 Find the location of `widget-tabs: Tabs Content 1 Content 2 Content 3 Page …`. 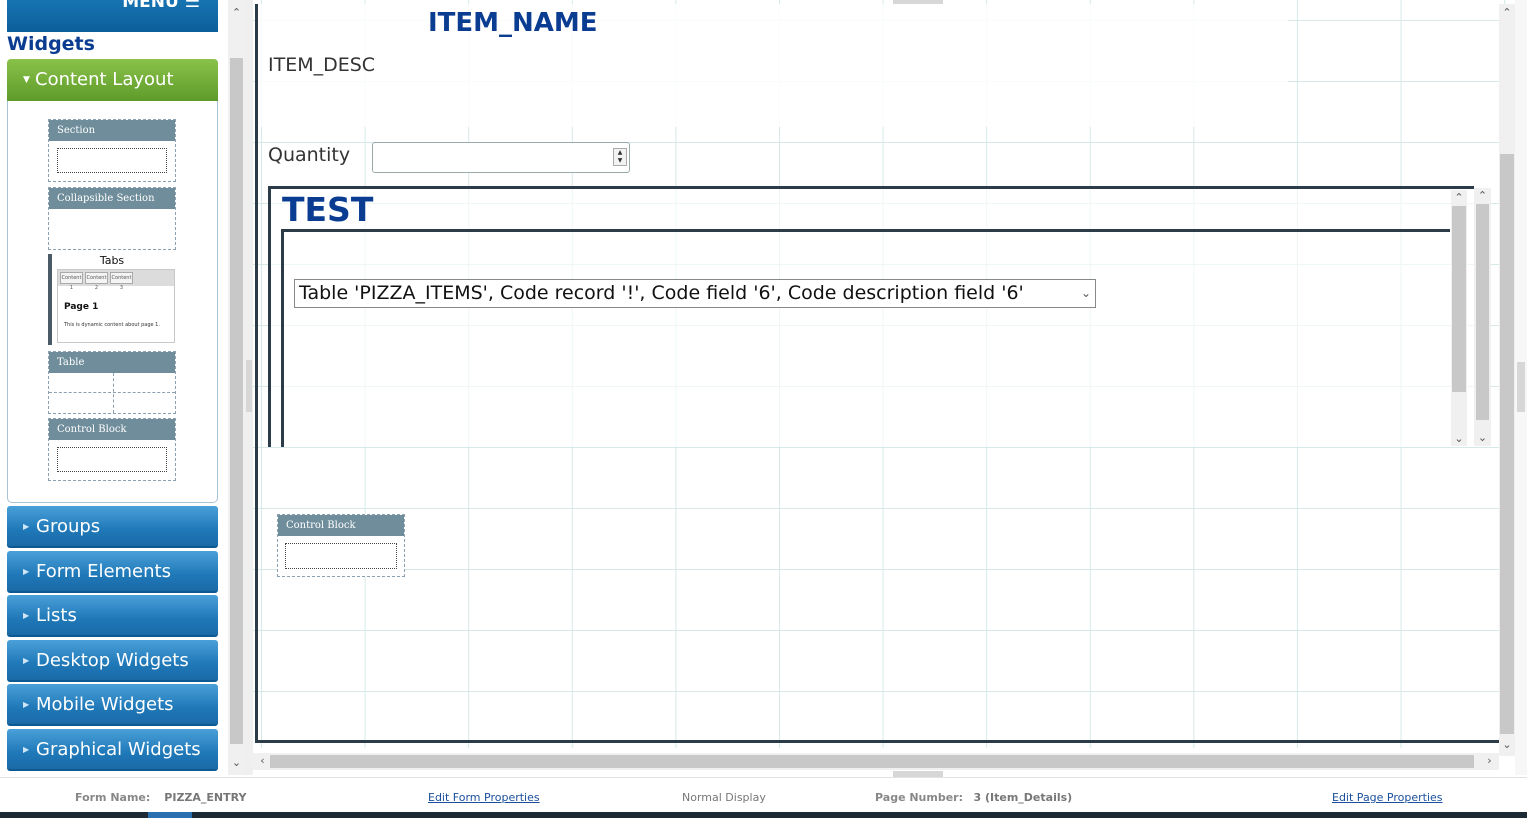

widget-tabs: Tabs Content 1 Content 2 Content 3 Page … is located at coordinates (112, 299).